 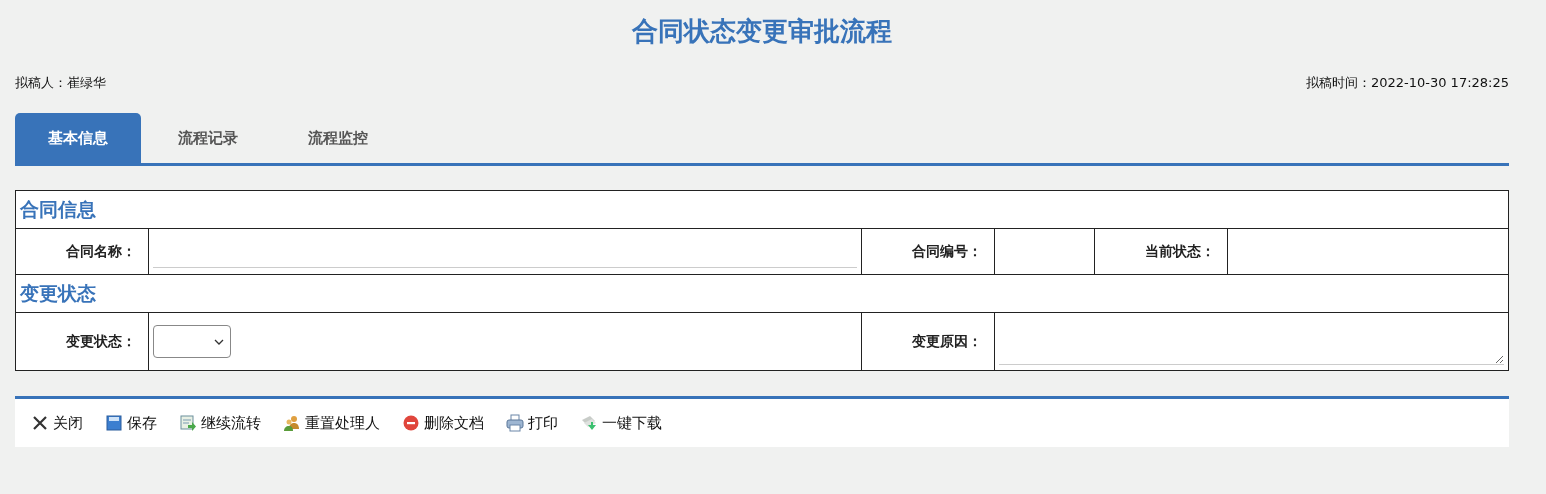 I want to click on printer-icon, so click(x=515, y=423).